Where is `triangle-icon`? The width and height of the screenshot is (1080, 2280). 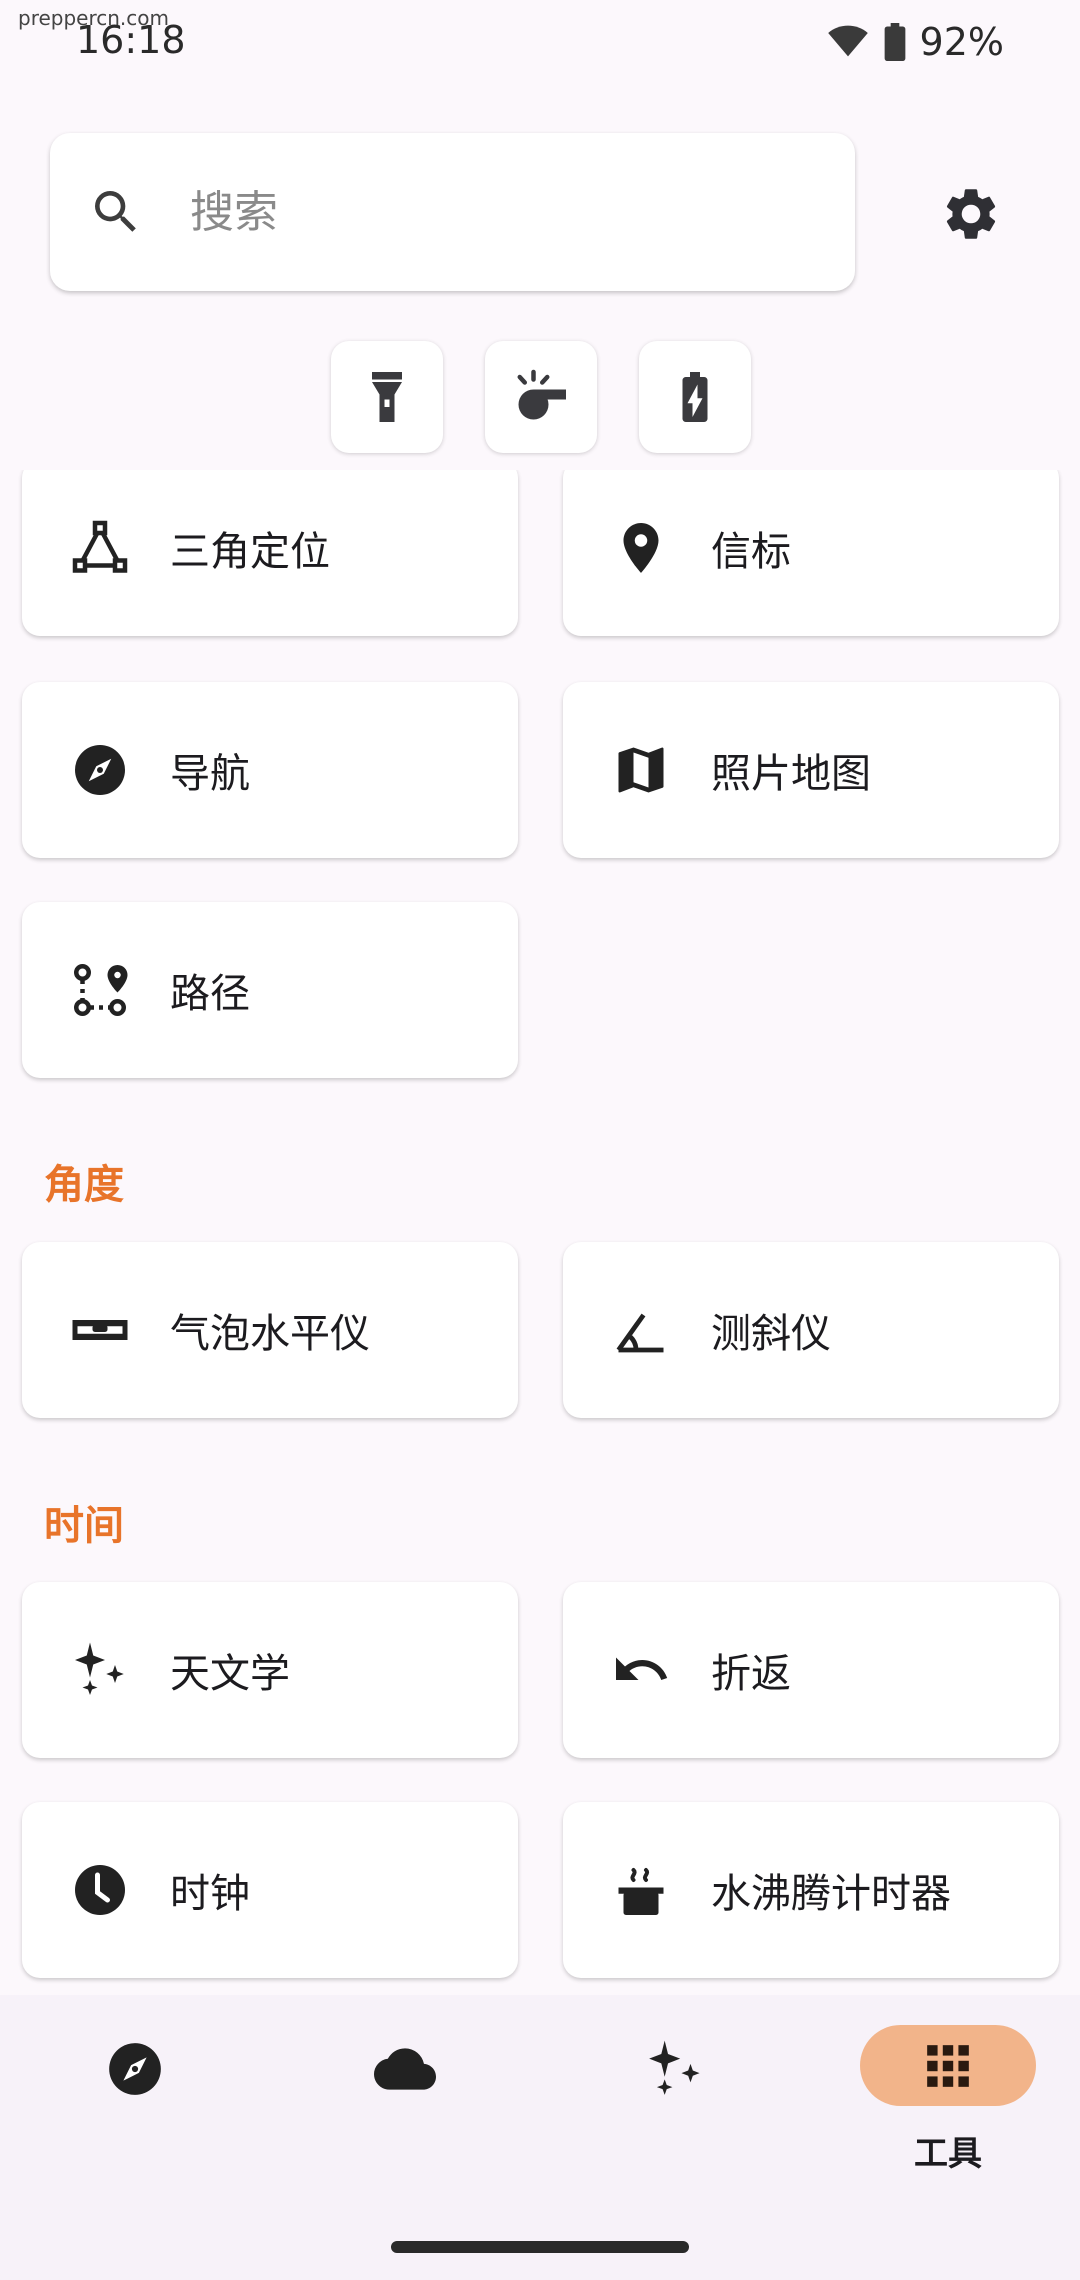
triangle-icon is located at coordinates (100, 548).